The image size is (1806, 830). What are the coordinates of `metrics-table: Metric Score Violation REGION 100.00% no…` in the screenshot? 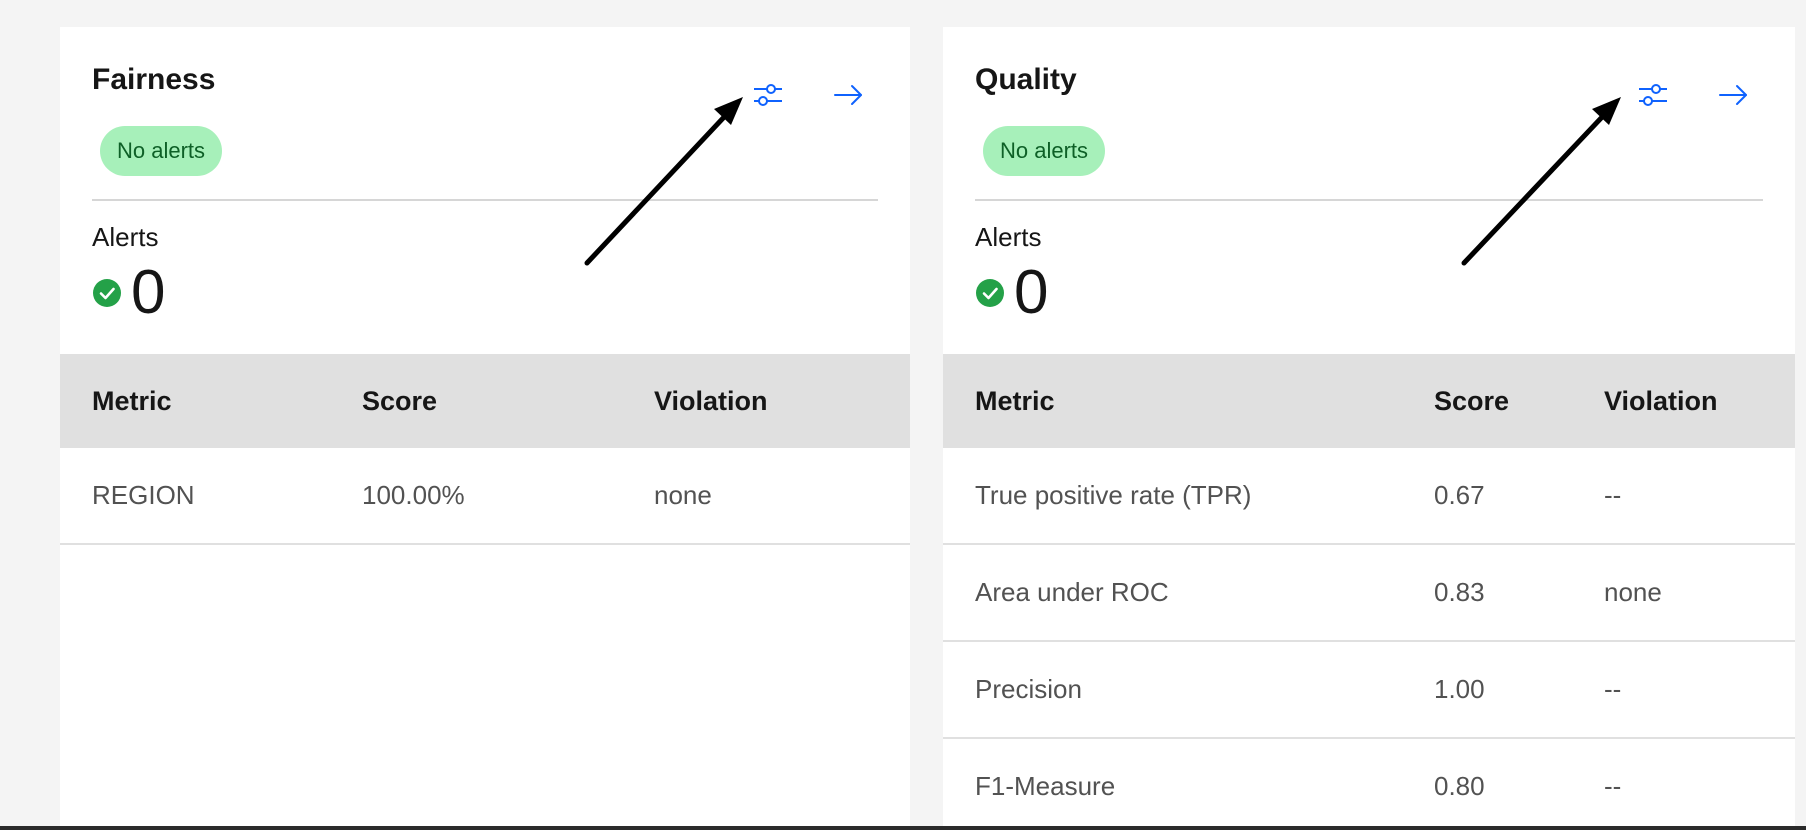 It's located at (485, 449).